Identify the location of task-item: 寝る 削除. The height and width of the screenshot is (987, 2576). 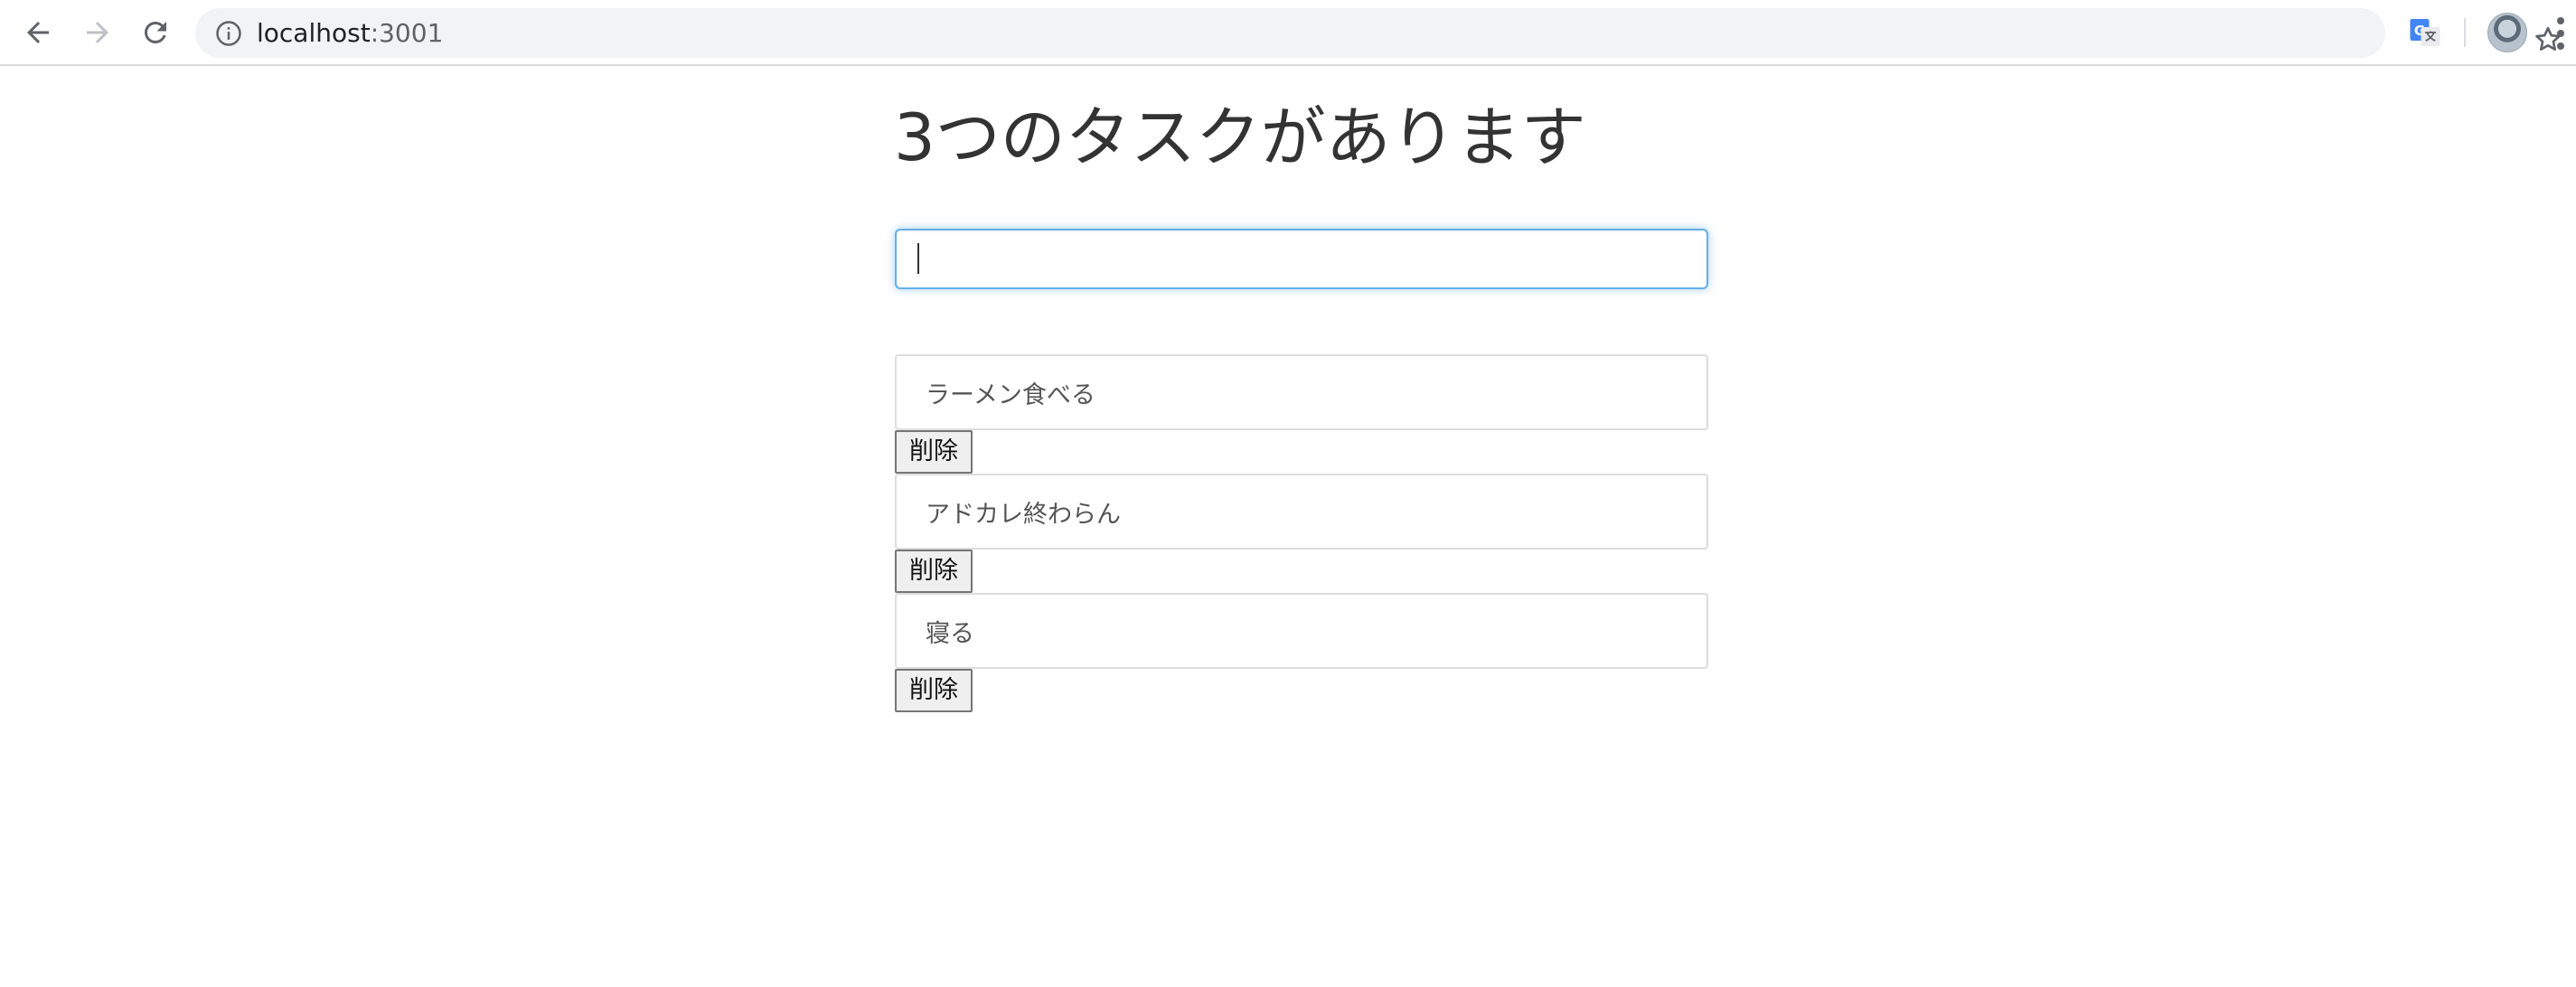
(1302, 653).